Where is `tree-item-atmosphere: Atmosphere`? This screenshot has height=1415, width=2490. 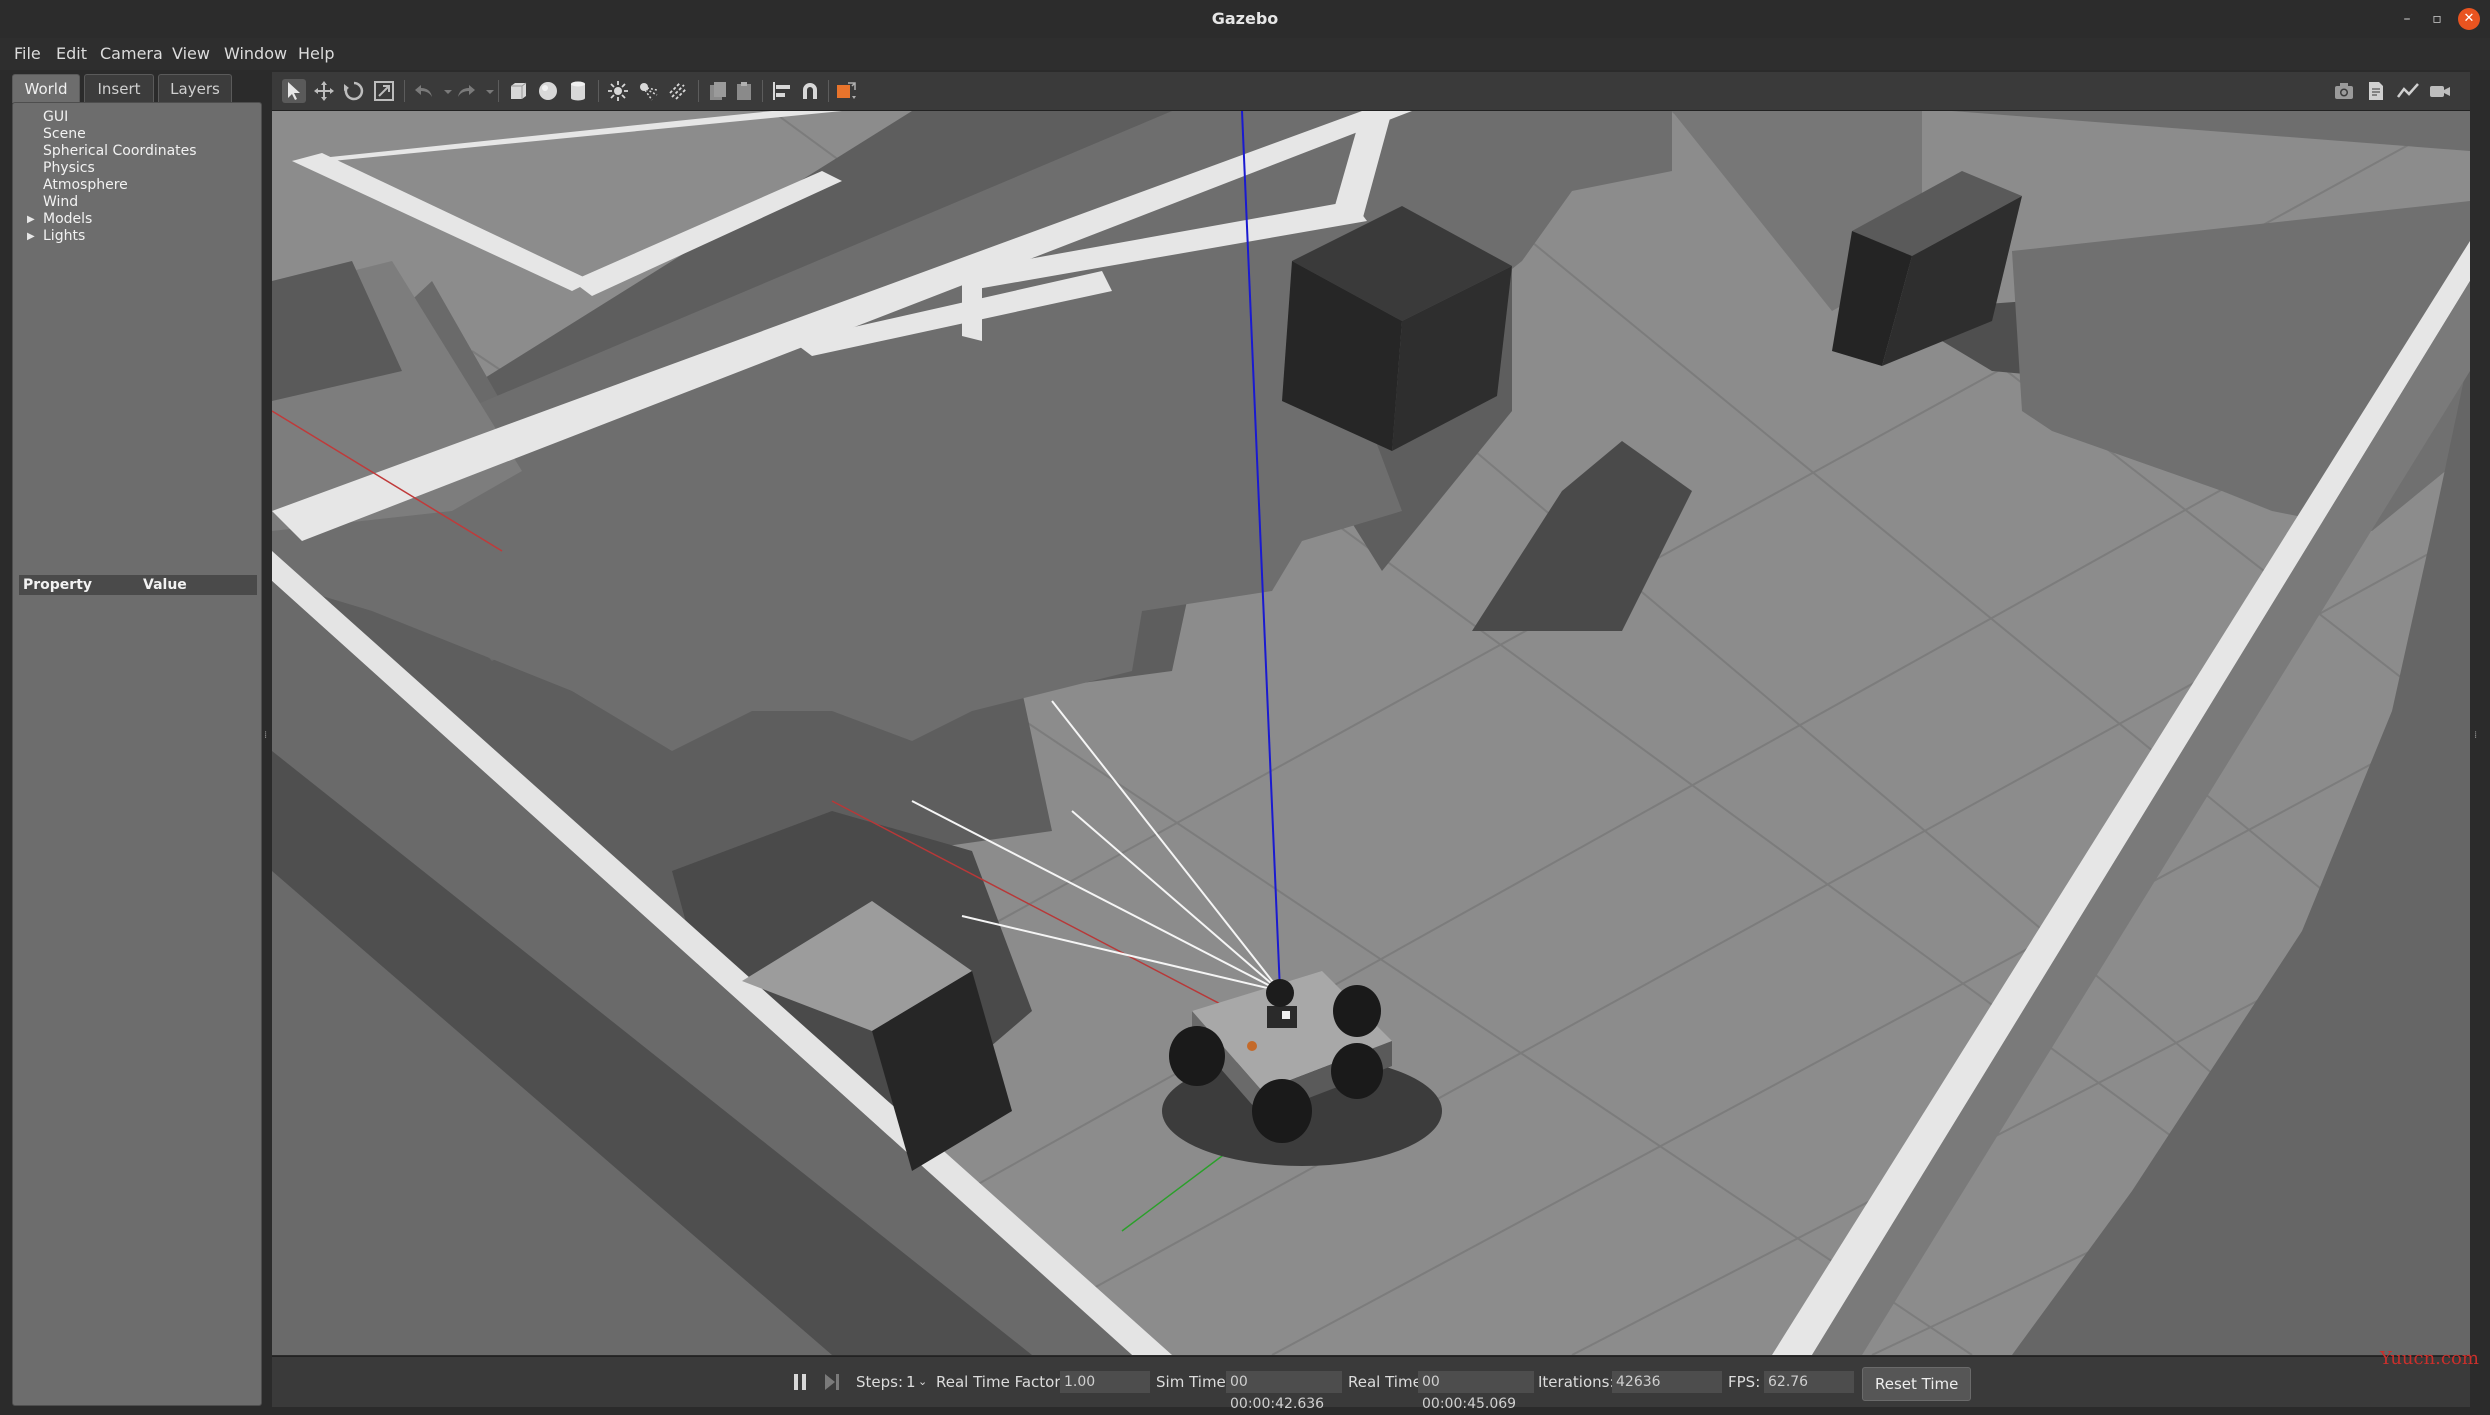
tree-item-atmosphere: Atmosphere is located at coordinates (108, 185).